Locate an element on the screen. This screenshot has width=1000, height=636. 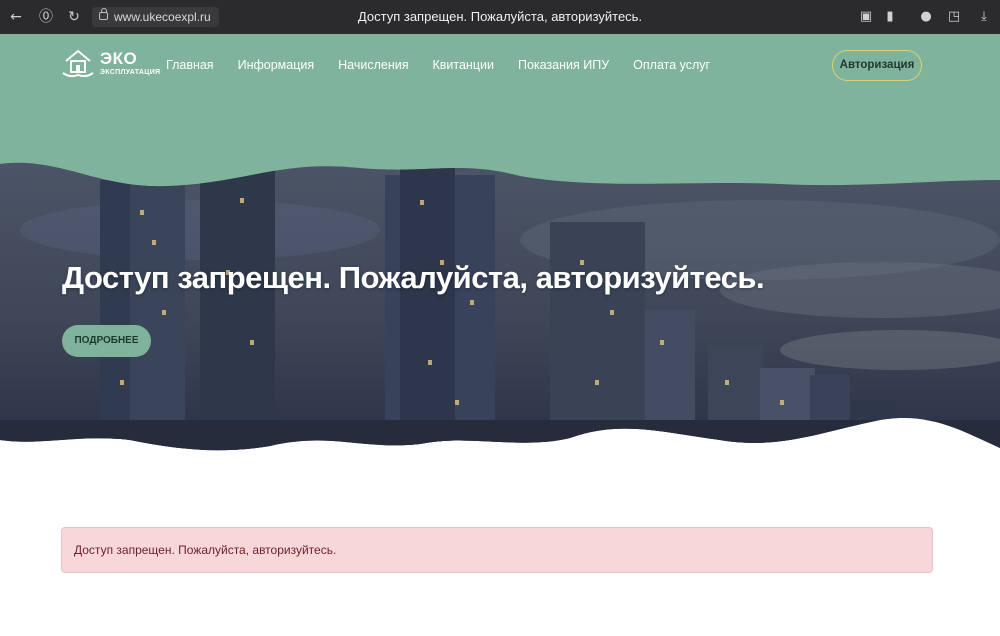
menu-item-payment: Оплата услуг is located at coordinates (671, 65).